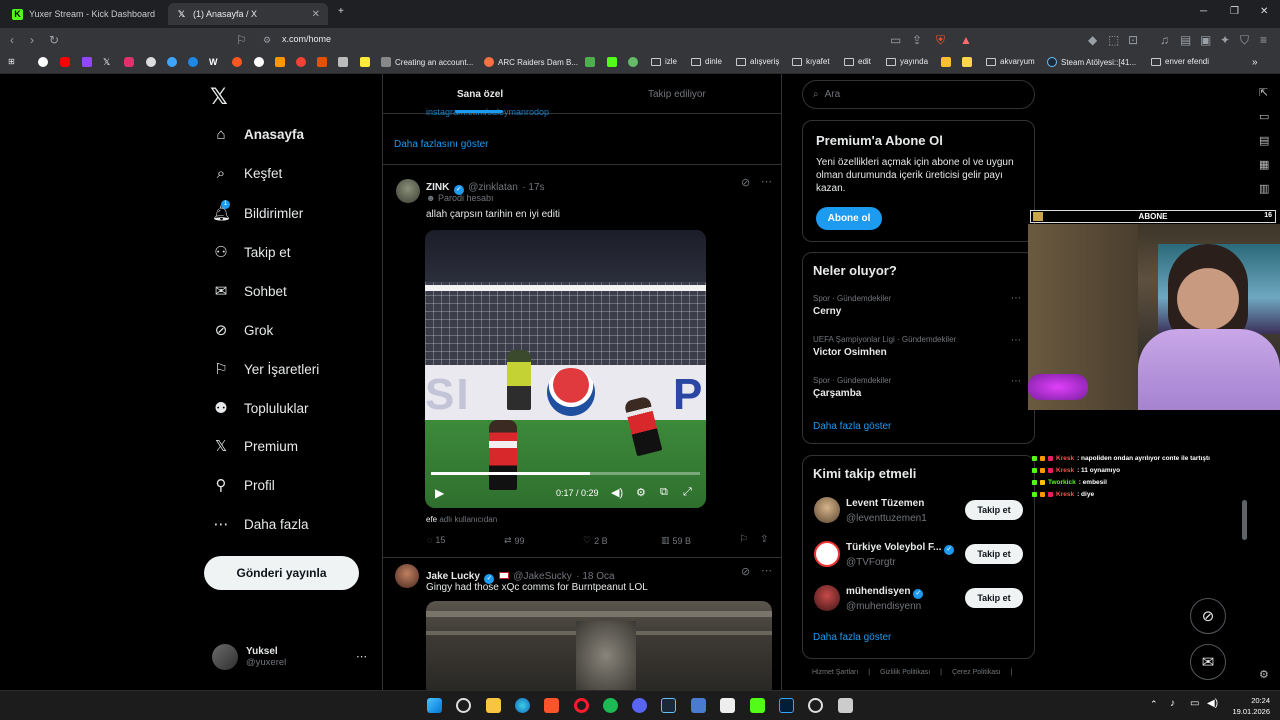 The height and width of the screenshot is (720, 1280). I want to click on vpn-icon: ◆, so click(1092, 40).